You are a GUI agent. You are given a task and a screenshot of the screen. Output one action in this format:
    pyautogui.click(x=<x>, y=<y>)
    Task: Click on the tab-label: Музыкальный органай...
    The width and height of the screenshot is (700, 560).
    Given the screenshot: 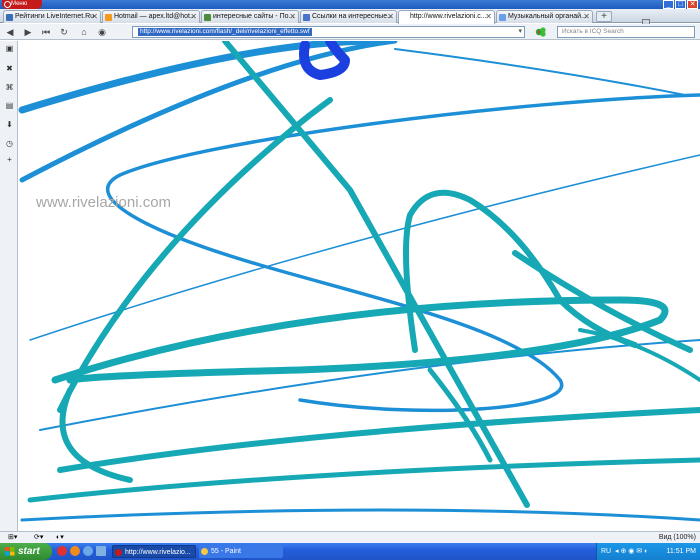 What is the action you would take?
    pyautogui.click(x=547, y=16)
    